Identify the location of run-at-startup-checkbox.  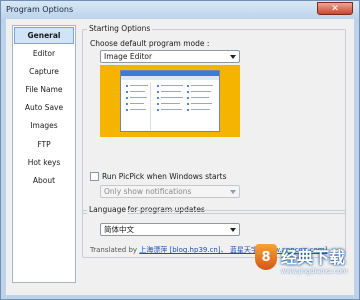
(94, 176).